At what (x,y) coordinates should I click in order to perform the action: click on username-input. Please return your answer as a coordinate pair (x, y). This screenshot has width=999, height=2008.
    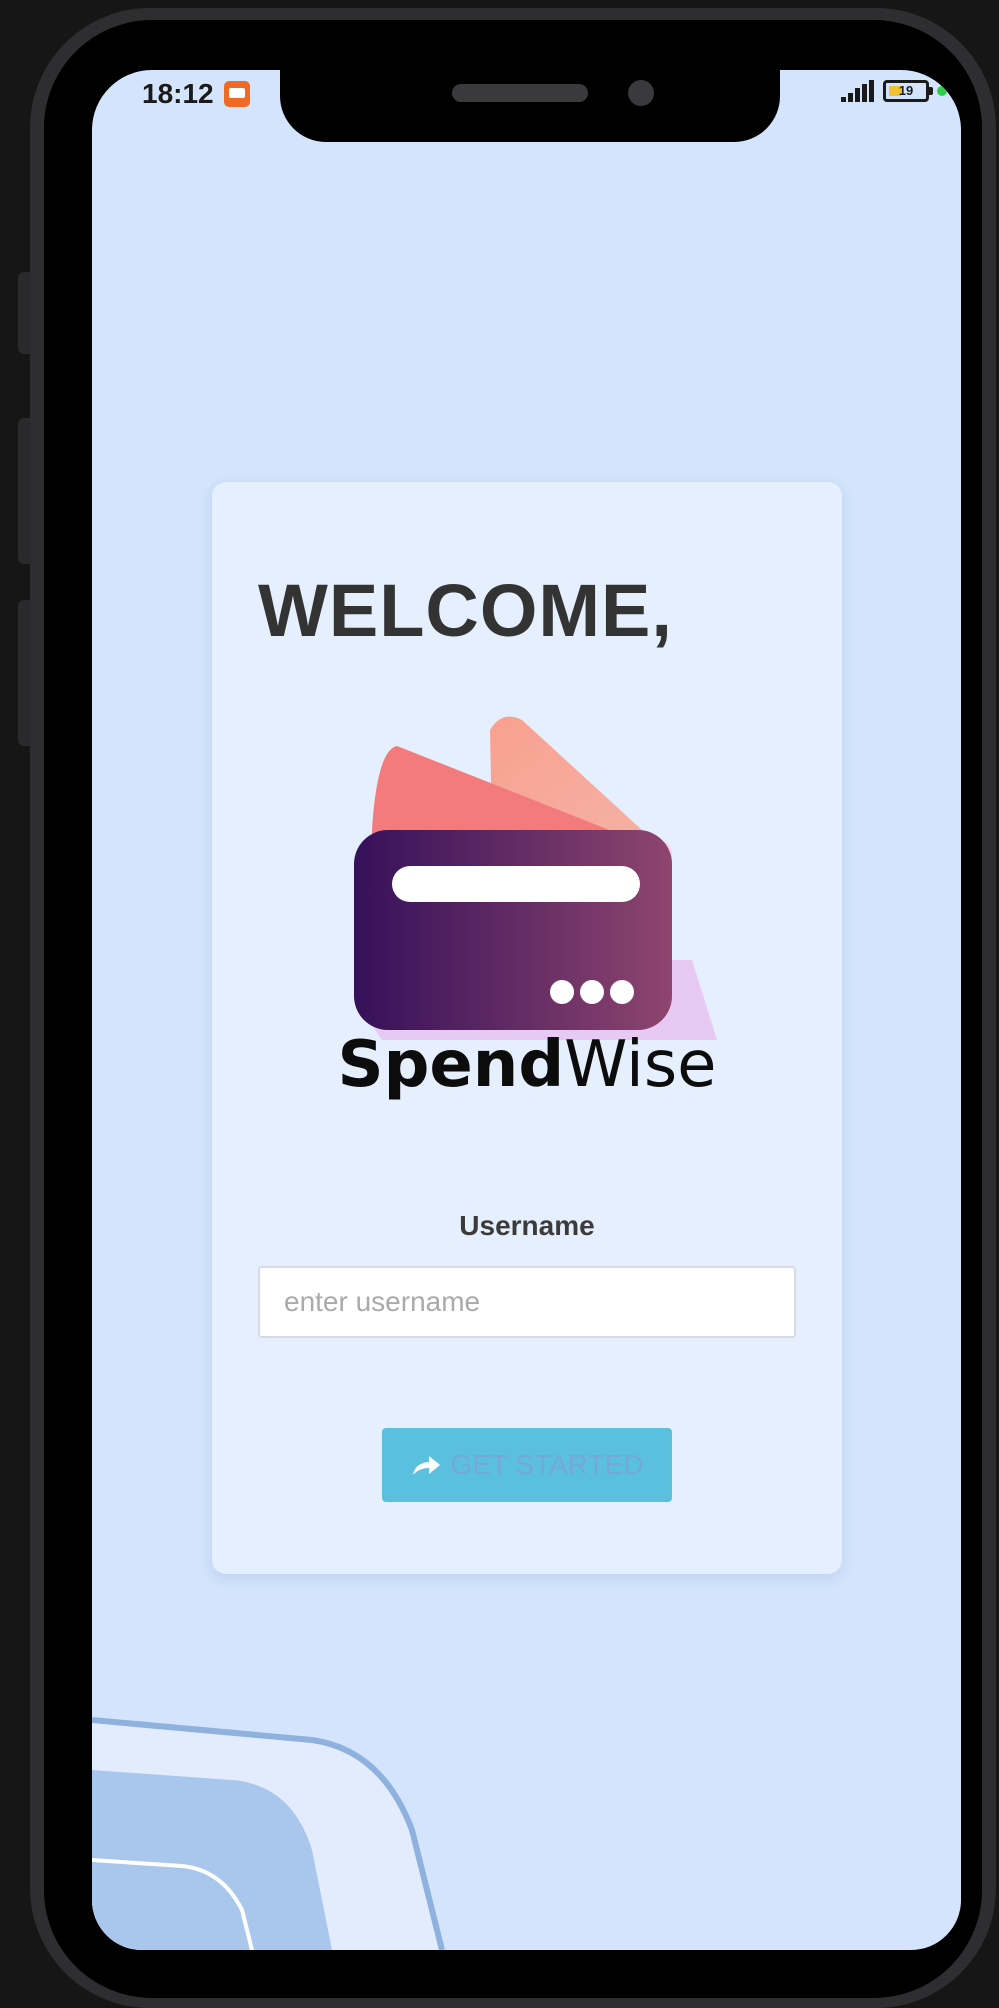
    Looking at the image, I should click on (527, 1302).